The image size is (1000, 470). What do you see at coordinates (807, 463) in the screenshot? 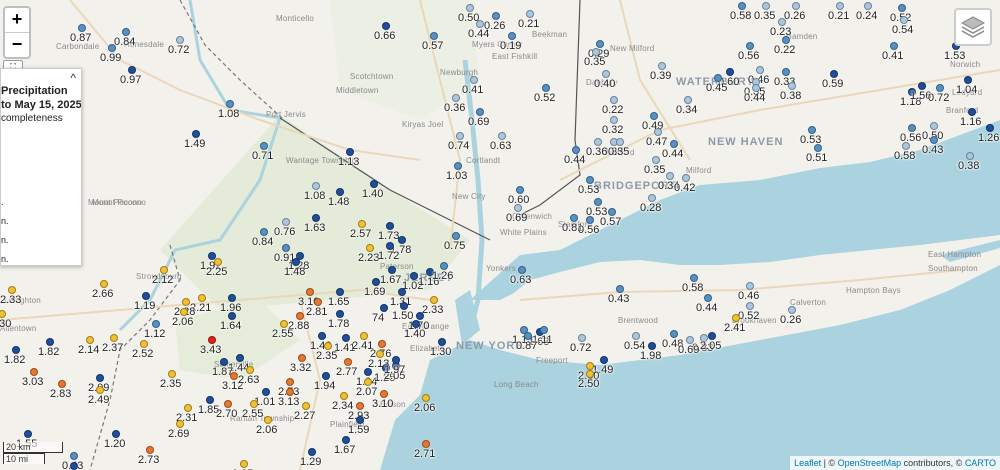
I see `leaflet-link: Leaflet` at bounding box center [807, 463].